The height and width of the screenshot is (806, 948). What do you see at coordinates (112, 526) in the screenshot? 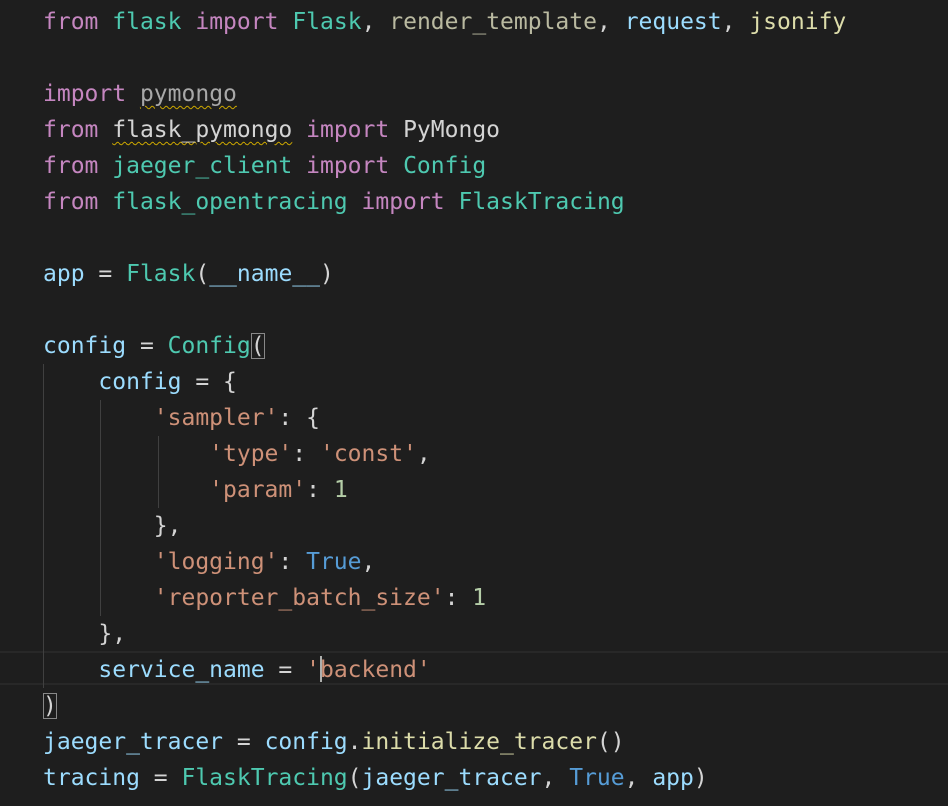
I see `code-line-15: },` at bounding box center [112, 526].